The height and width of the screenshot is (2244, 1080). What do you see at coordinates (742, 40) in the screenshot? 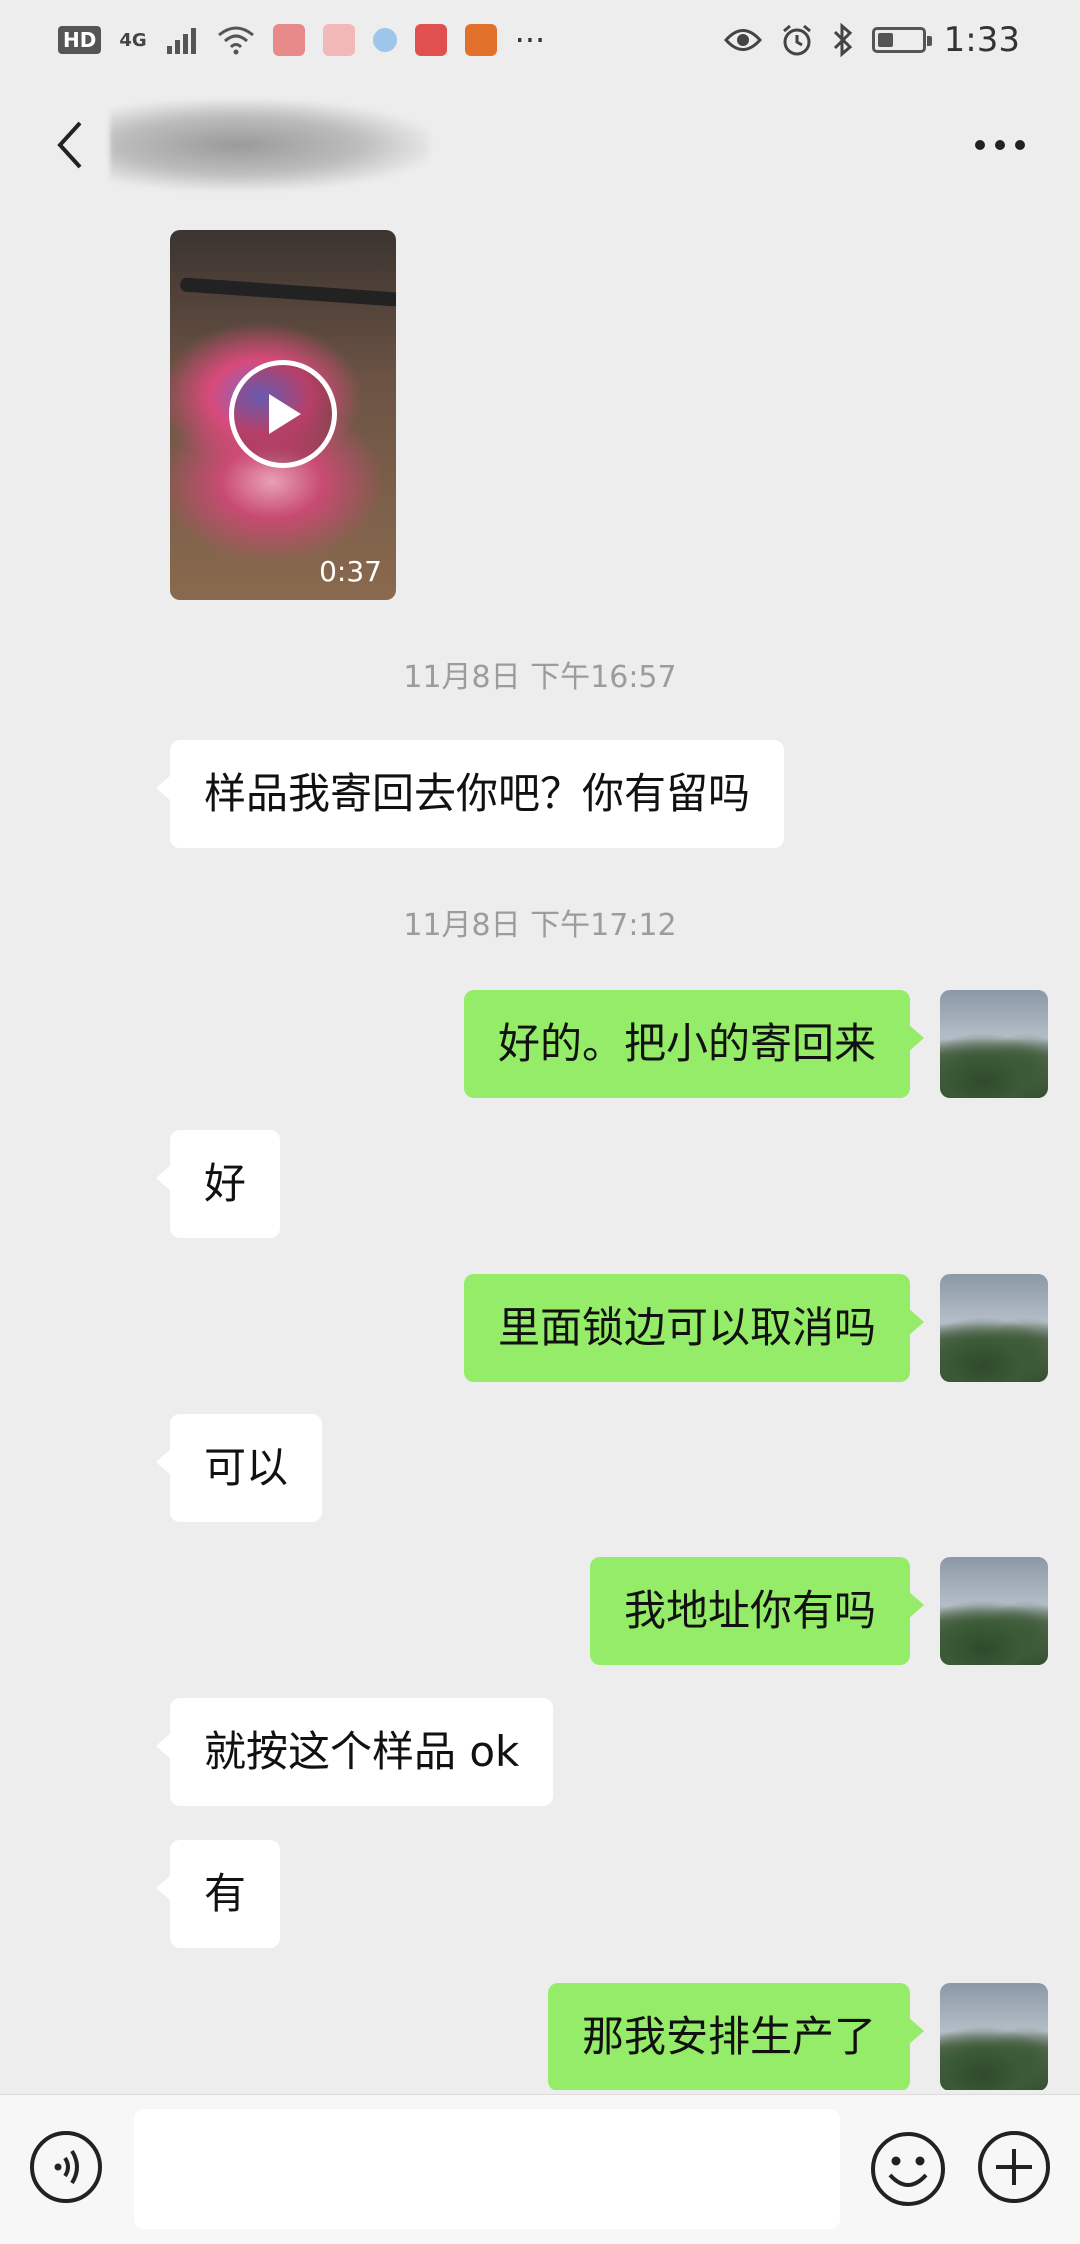
I see `eye-icon` at bounding box center [742, 40].